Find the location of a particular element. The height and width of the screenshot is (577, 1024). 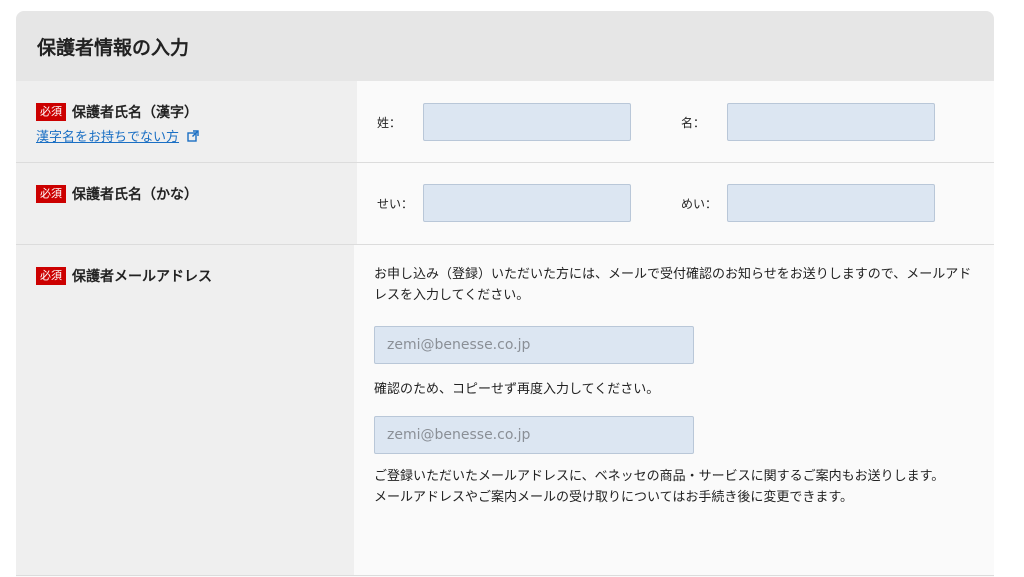

sei-kana-input is located at coordinates (527, 203).